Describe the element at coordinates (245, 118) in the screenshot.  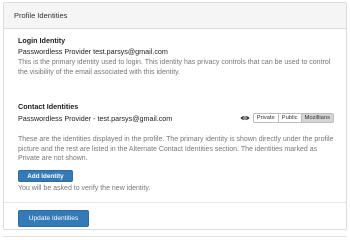
I see `eye-icon` at that location.